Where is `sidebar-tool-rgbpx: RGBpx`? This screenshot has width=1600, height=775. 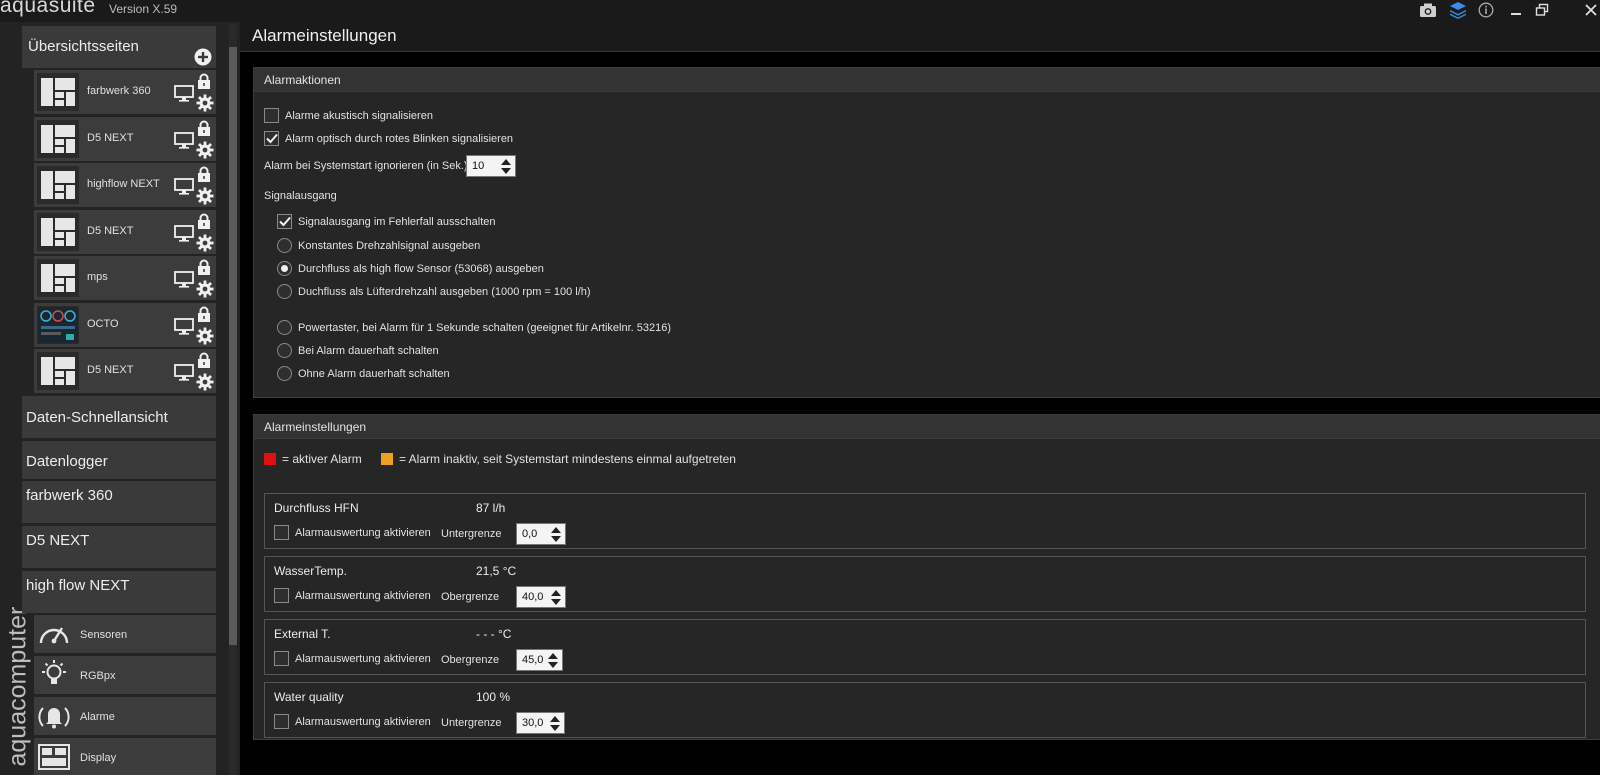
sidebar-tool-rgbpx: RGBpx is located at coordinates (125, 675).